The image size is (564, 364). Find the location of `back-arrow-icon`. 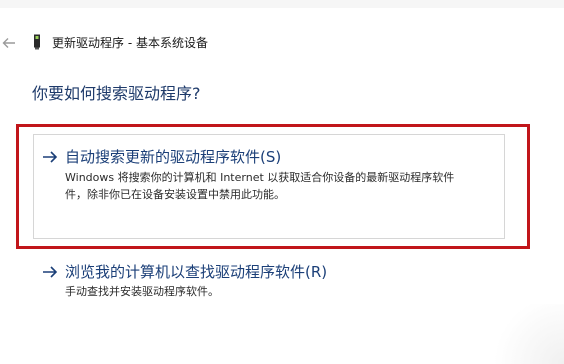

back-arrow-icon is located at coordinates (8, 43).